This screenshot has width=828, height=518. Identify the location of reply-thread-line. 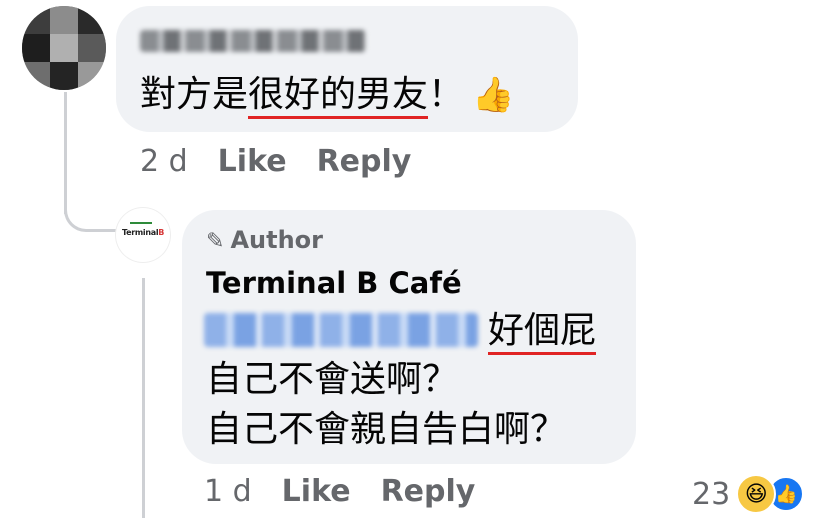
(143, 398).